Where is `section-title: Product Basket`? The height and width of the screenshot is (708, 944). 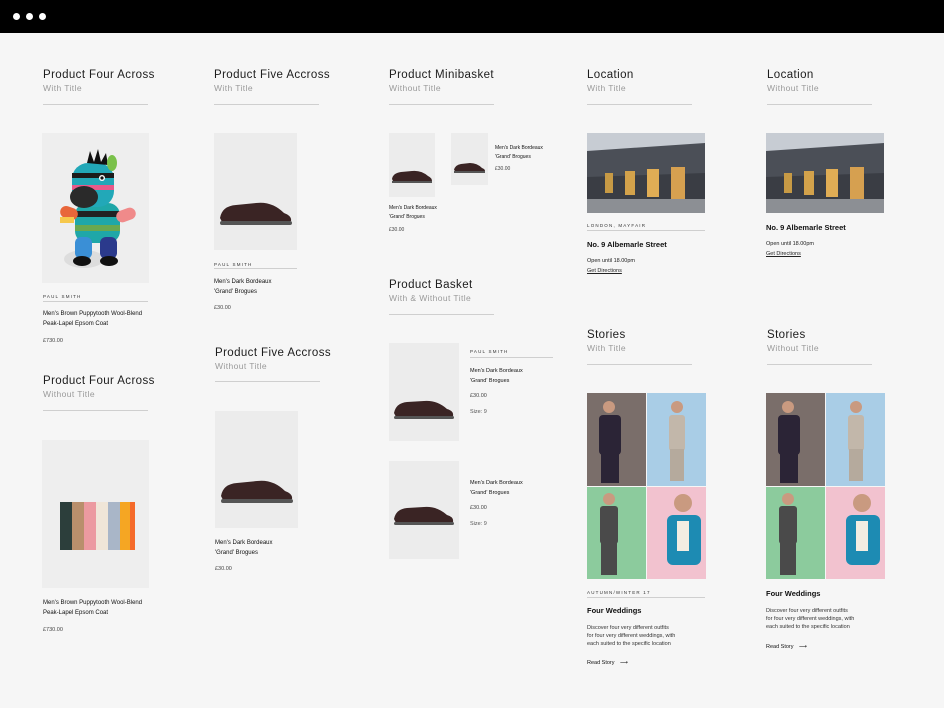
section-title: Product Basket is located at coordinates (431, 285).